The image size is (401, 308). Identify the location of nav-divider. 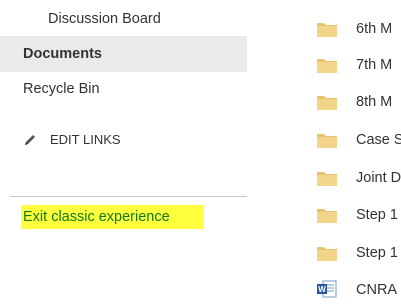
(128, 196).